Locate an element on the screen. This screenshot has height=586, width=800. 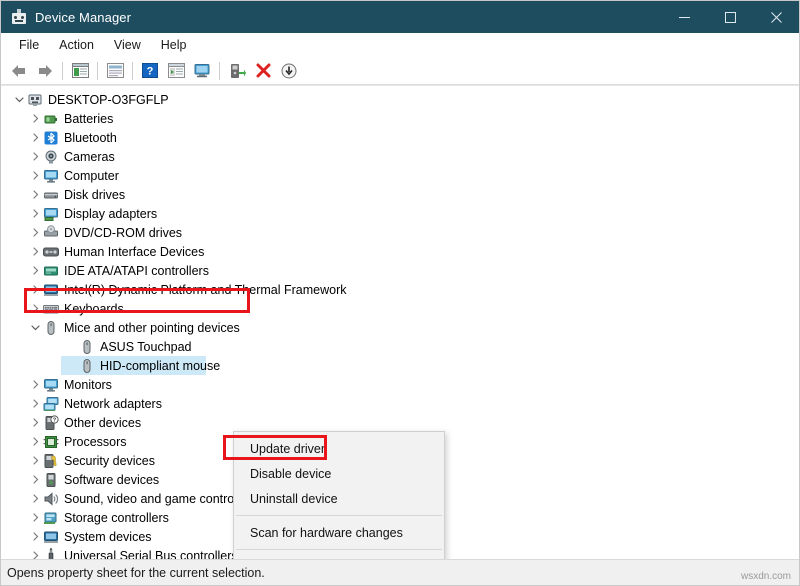
tree-item-label: Universal Serial Bus controllers is located at coordinates (151, 554).